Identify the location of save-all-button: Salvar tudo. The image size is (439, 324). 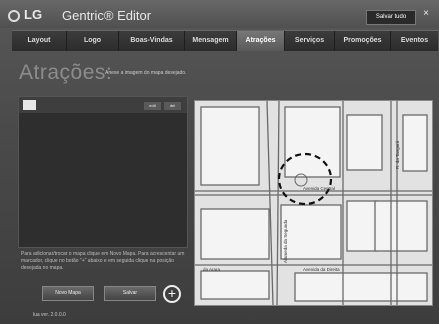
(391, 17).